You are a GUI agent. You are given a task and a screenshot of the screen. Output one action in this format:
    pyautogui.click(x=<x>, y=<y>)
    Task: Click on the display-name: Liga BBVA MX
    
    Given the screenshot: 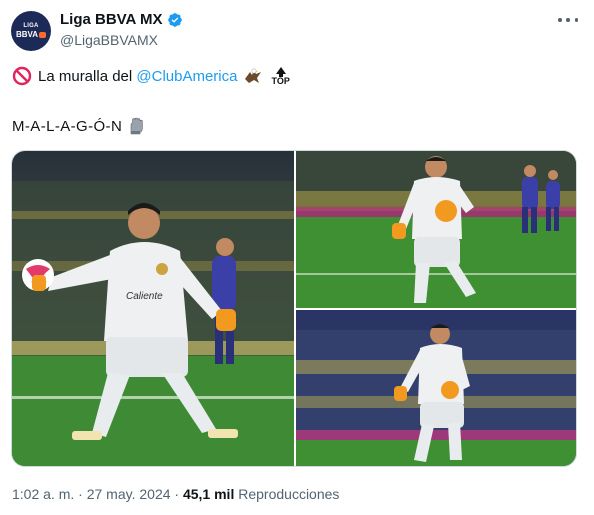 What is the action you would take?
    pyautogui.click(x=111, y=19)
    